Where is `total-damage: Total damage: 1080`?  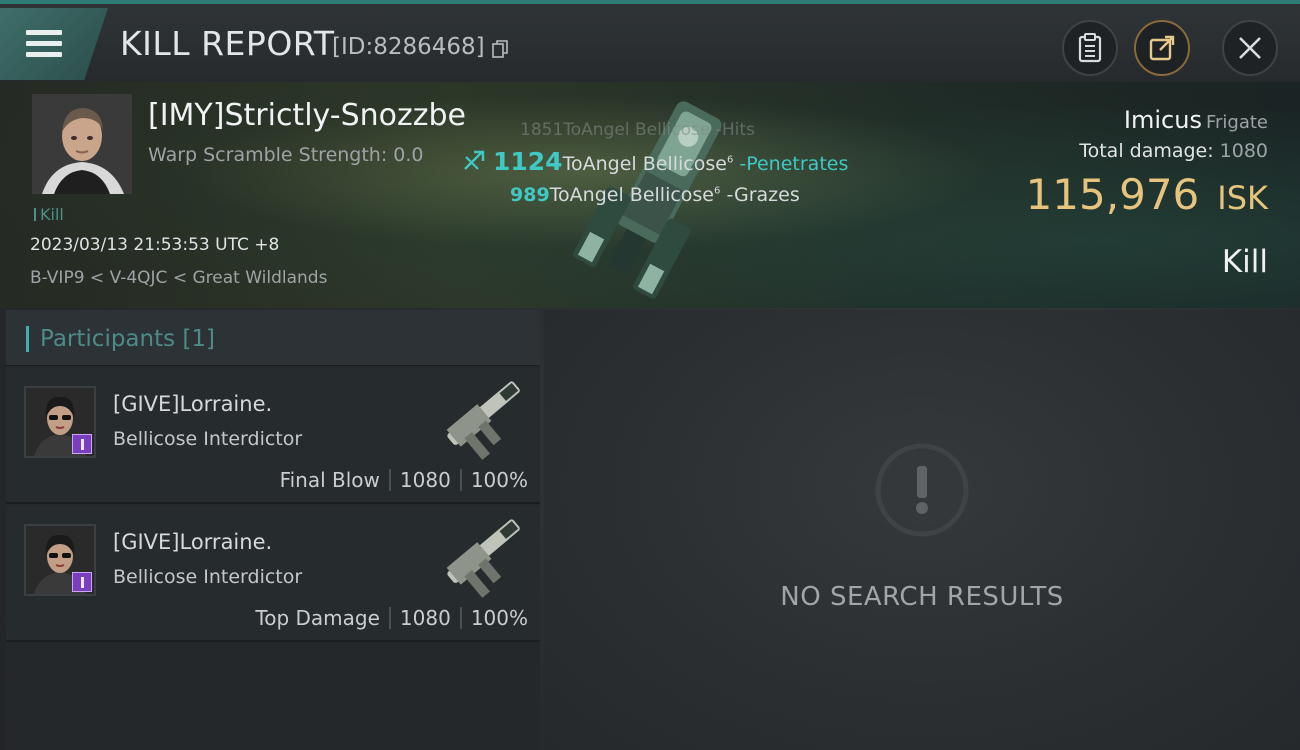
total-damage: Total damage: 1080 is located at coordinates (1173, 151).